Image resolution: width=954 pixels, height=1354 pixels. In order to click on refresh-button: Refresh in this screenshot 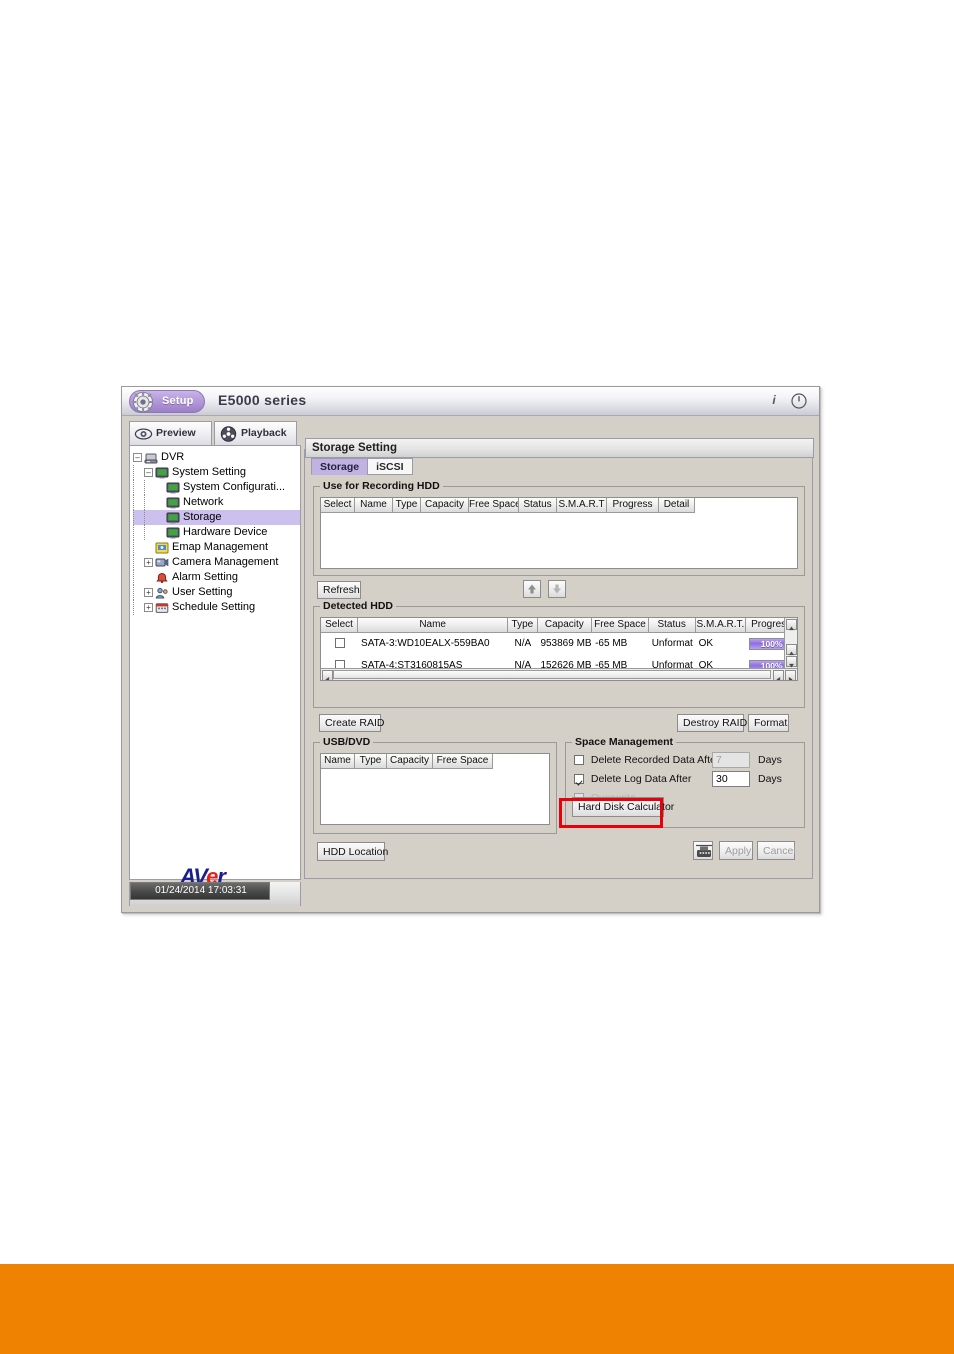, I will do `click(339, 590)`.